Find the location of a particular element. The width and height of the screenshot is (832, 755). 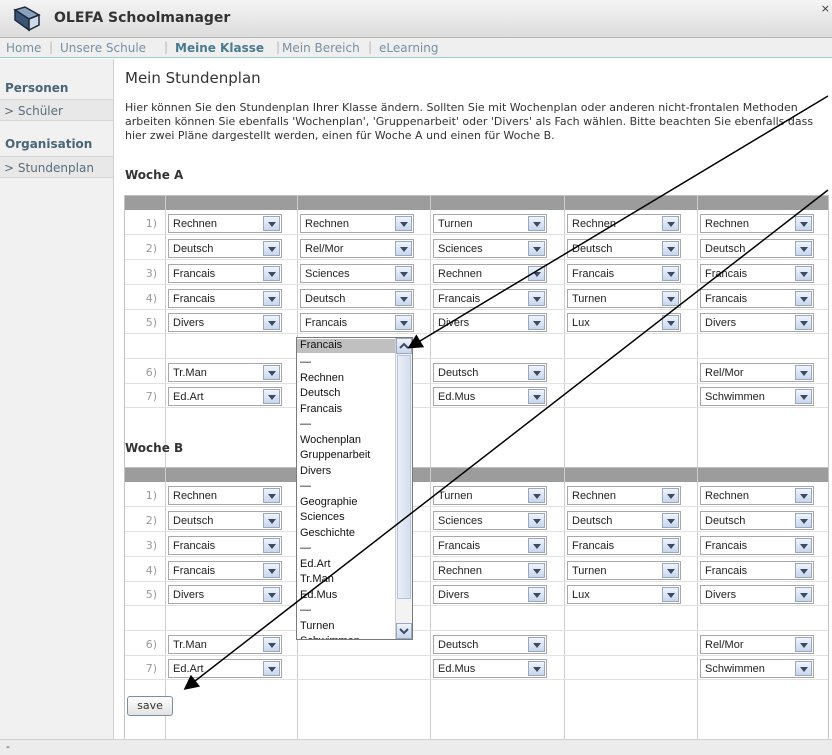

nav-mein-bereich: Mein Bereich is located at coordinates (321, 48).